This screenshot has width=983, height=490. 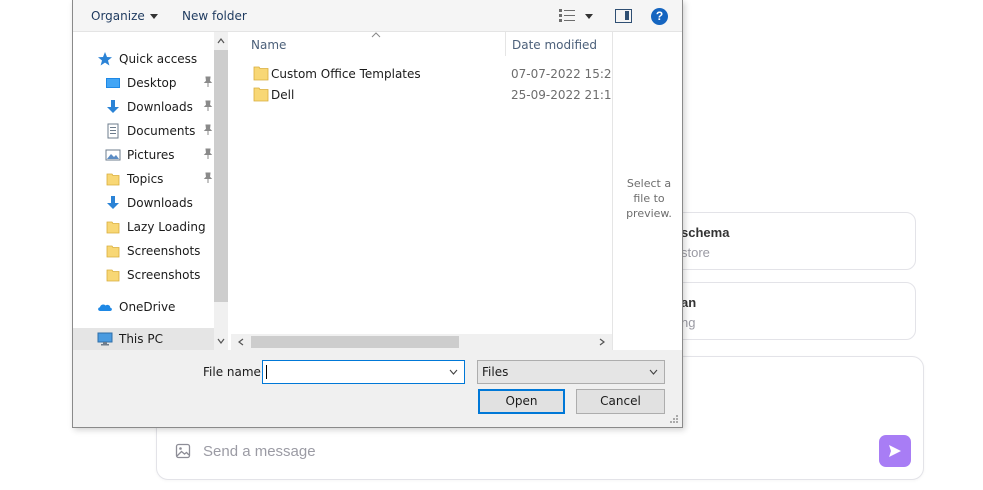 What do you see at coordinates (425, 95) in the screenshot?
I see `file-row: Dell 25-09-2022 21:17` at bounding box center [425, 95].